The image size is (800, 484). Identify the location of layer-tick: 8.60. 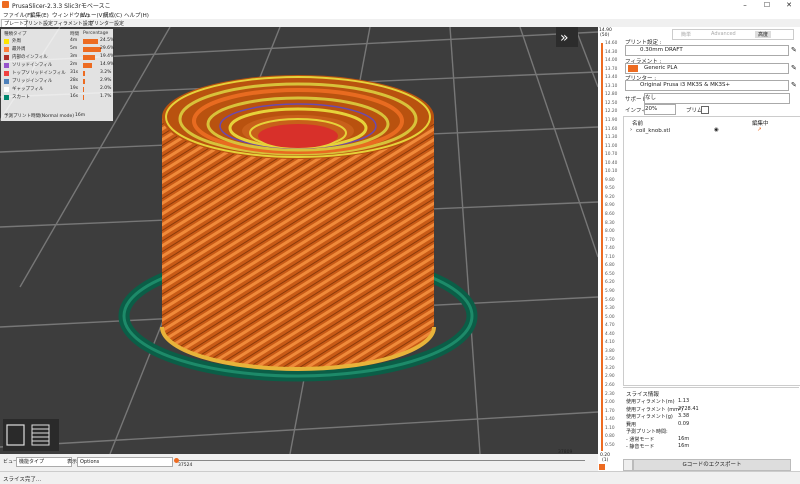
(610, 214).